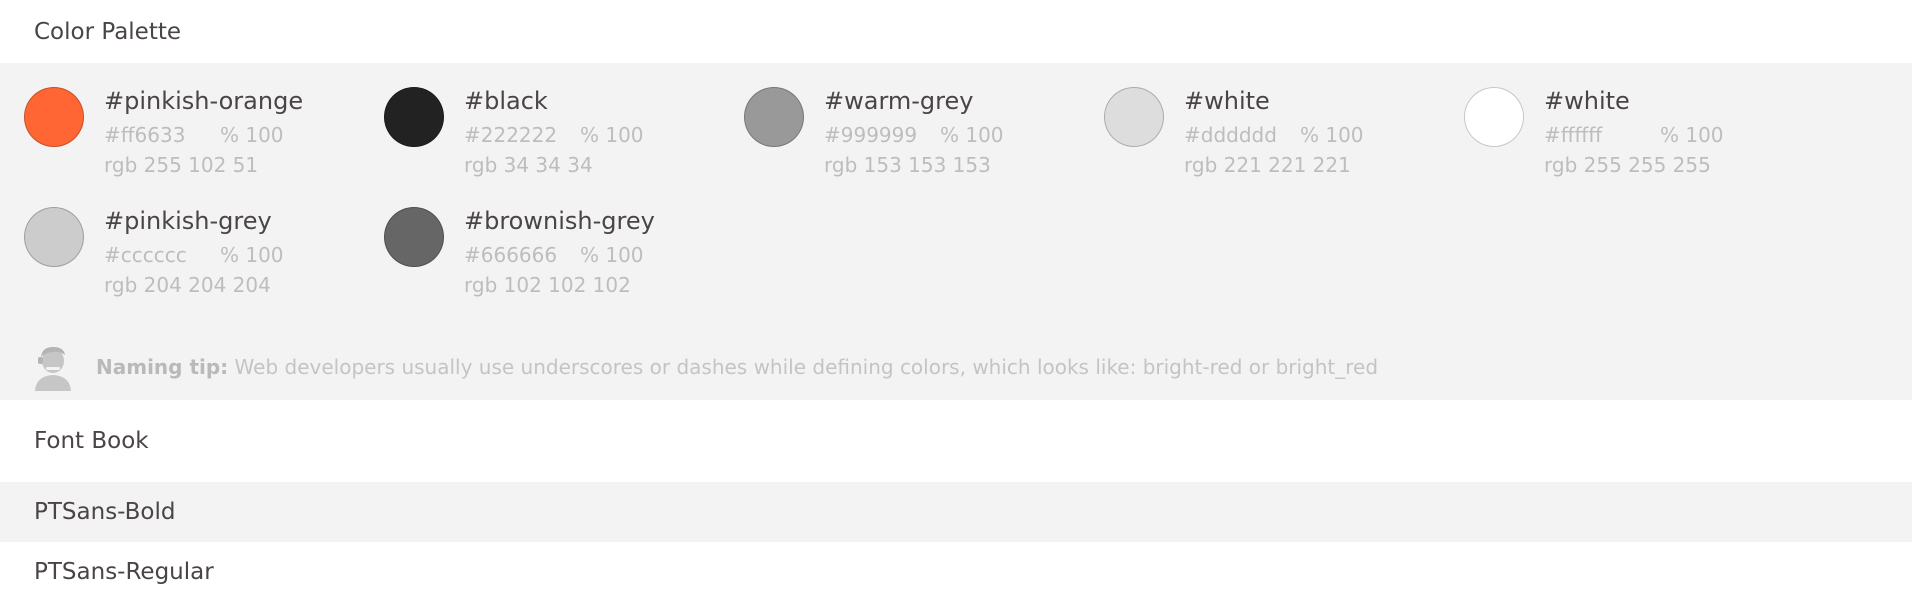 The height and width of the screenshot is (602, 1912). I want to click on swatch-rgb: rgb 204 204 204, so click(187, 285).